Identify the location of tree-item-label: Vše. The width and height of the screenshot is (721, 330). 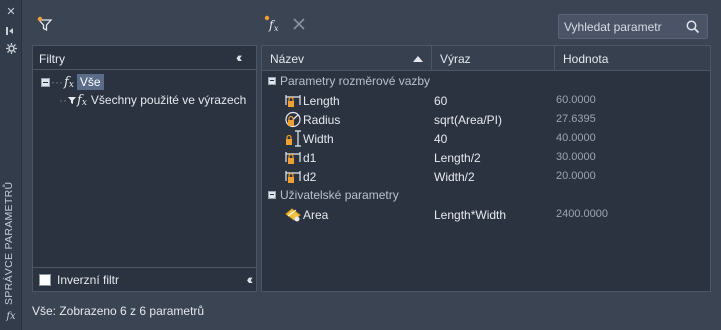
(90, 82).